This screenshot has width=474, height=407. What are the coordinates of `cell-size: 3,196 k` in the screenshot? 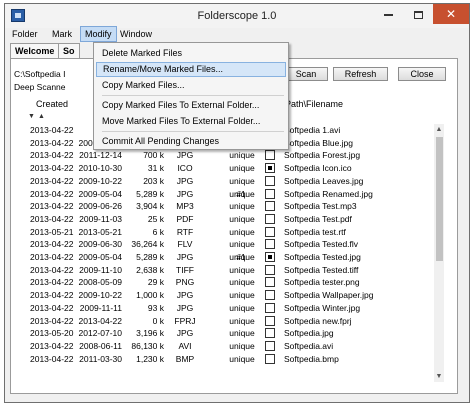 It's located at (150, 333).